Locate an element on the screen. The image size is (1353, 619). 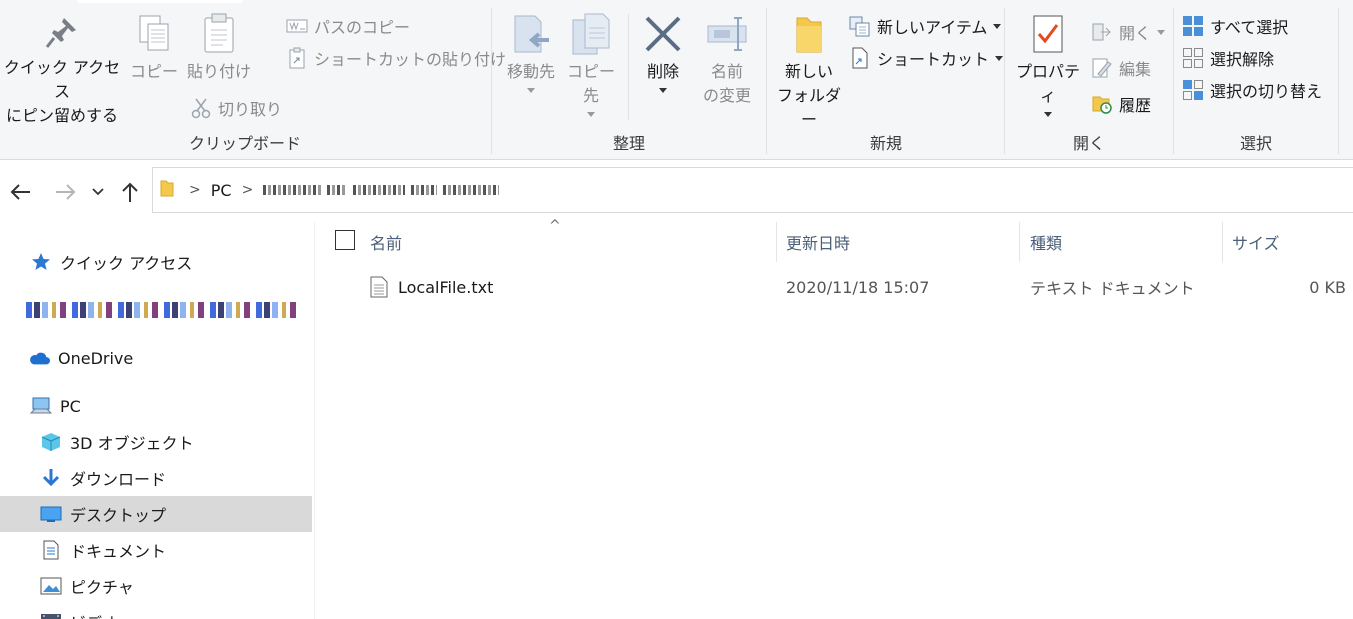
delete-x-icon is located at coordinates (663, 34).